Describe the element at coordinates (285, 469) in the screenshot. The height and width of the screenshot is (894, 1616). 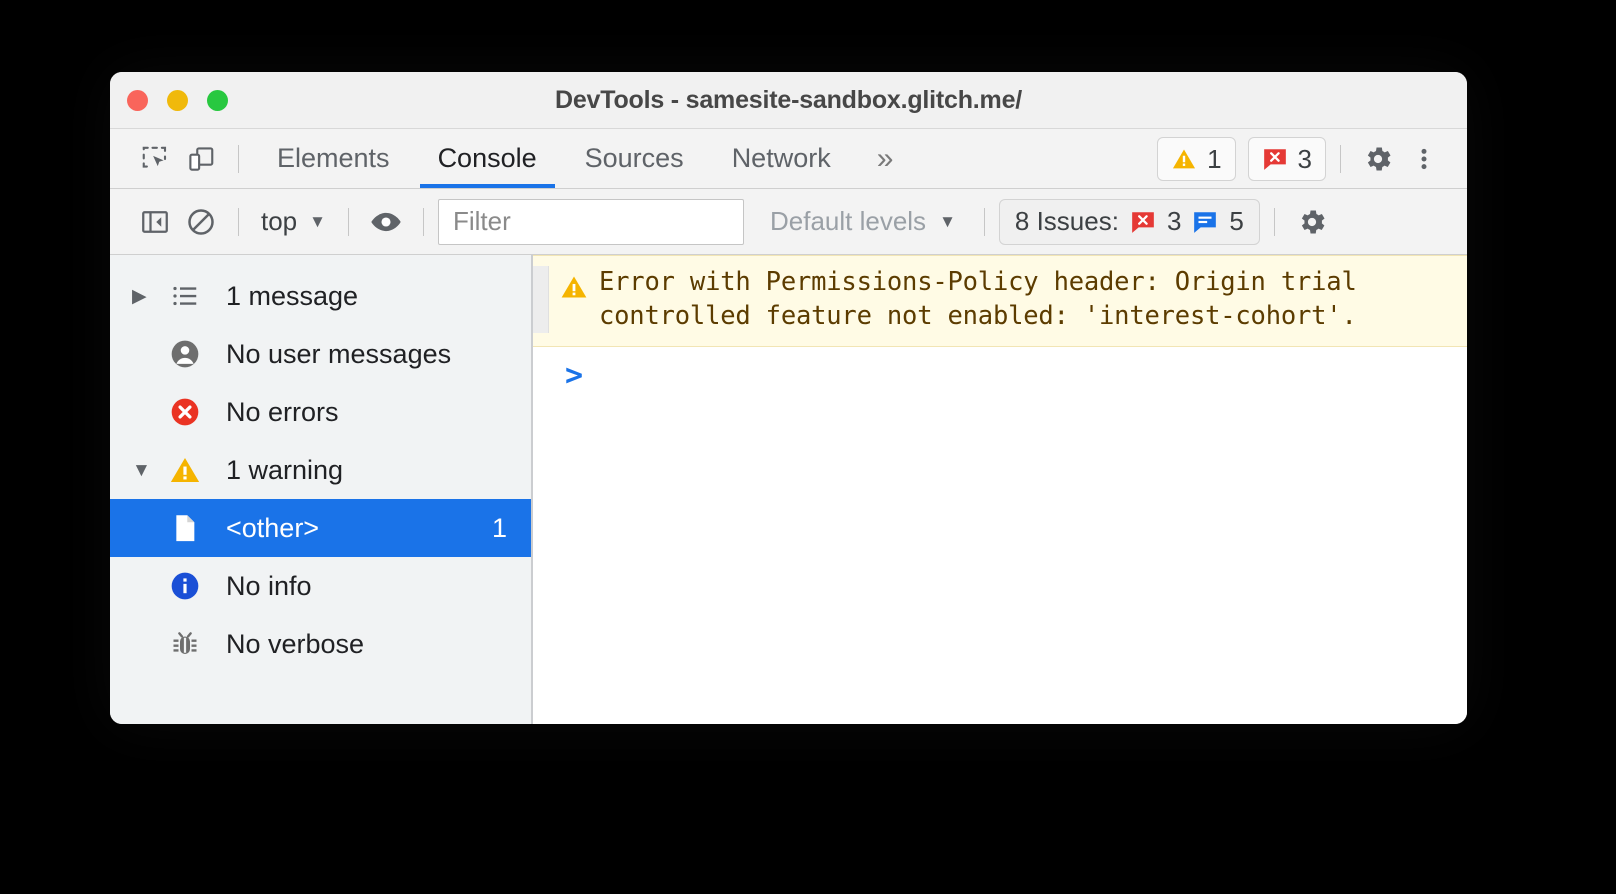
I see `sidebar-item-label: 1 warning` at that location.